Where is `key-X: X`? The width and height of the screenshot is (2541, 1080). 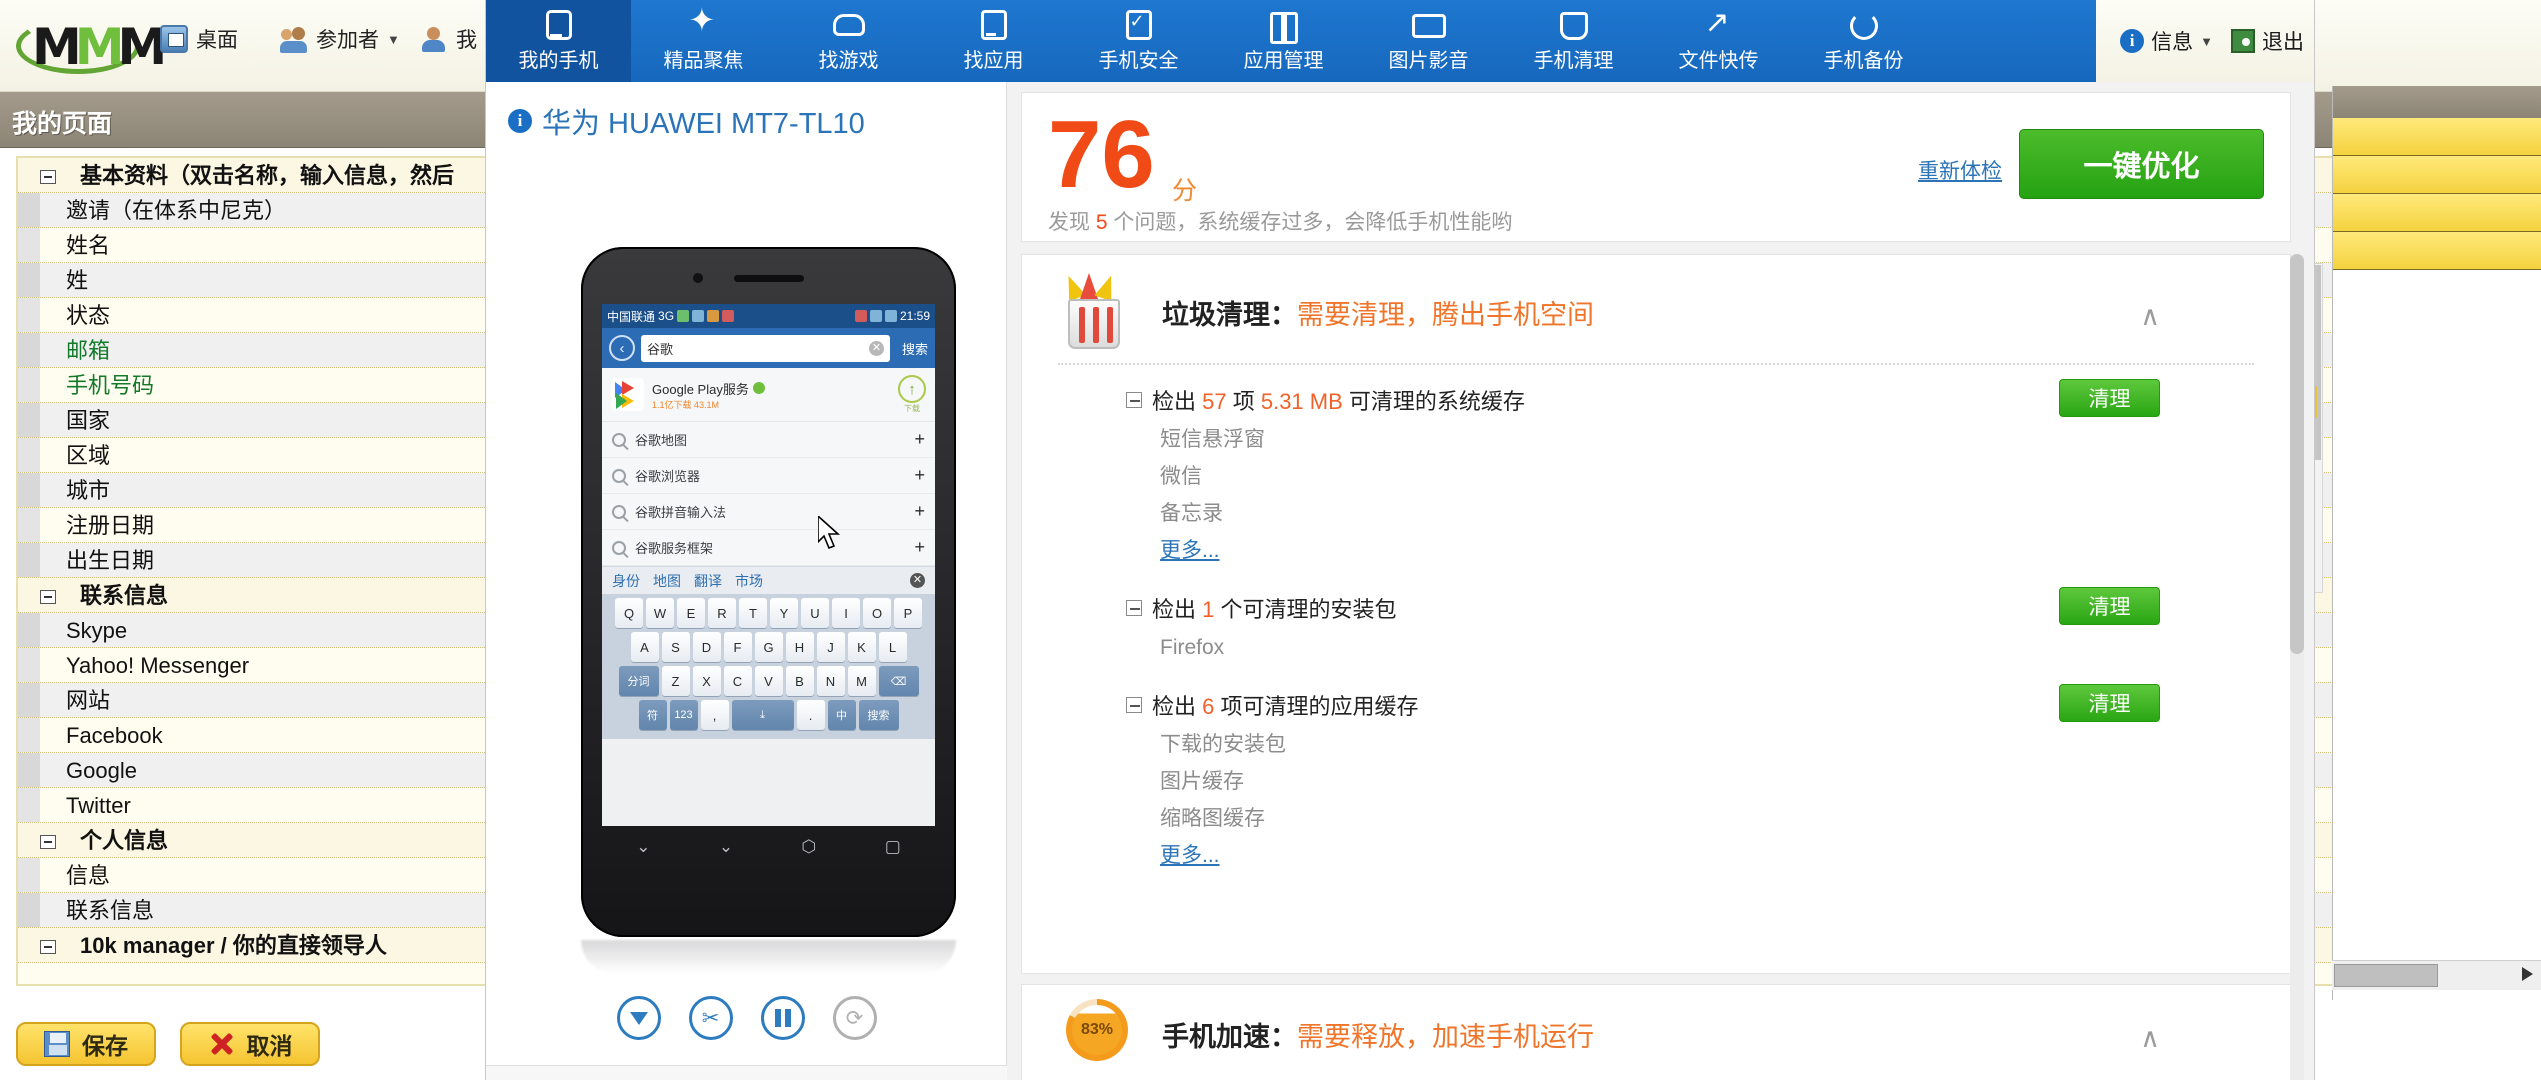 key-X: X is located at coordinates (706, 681).